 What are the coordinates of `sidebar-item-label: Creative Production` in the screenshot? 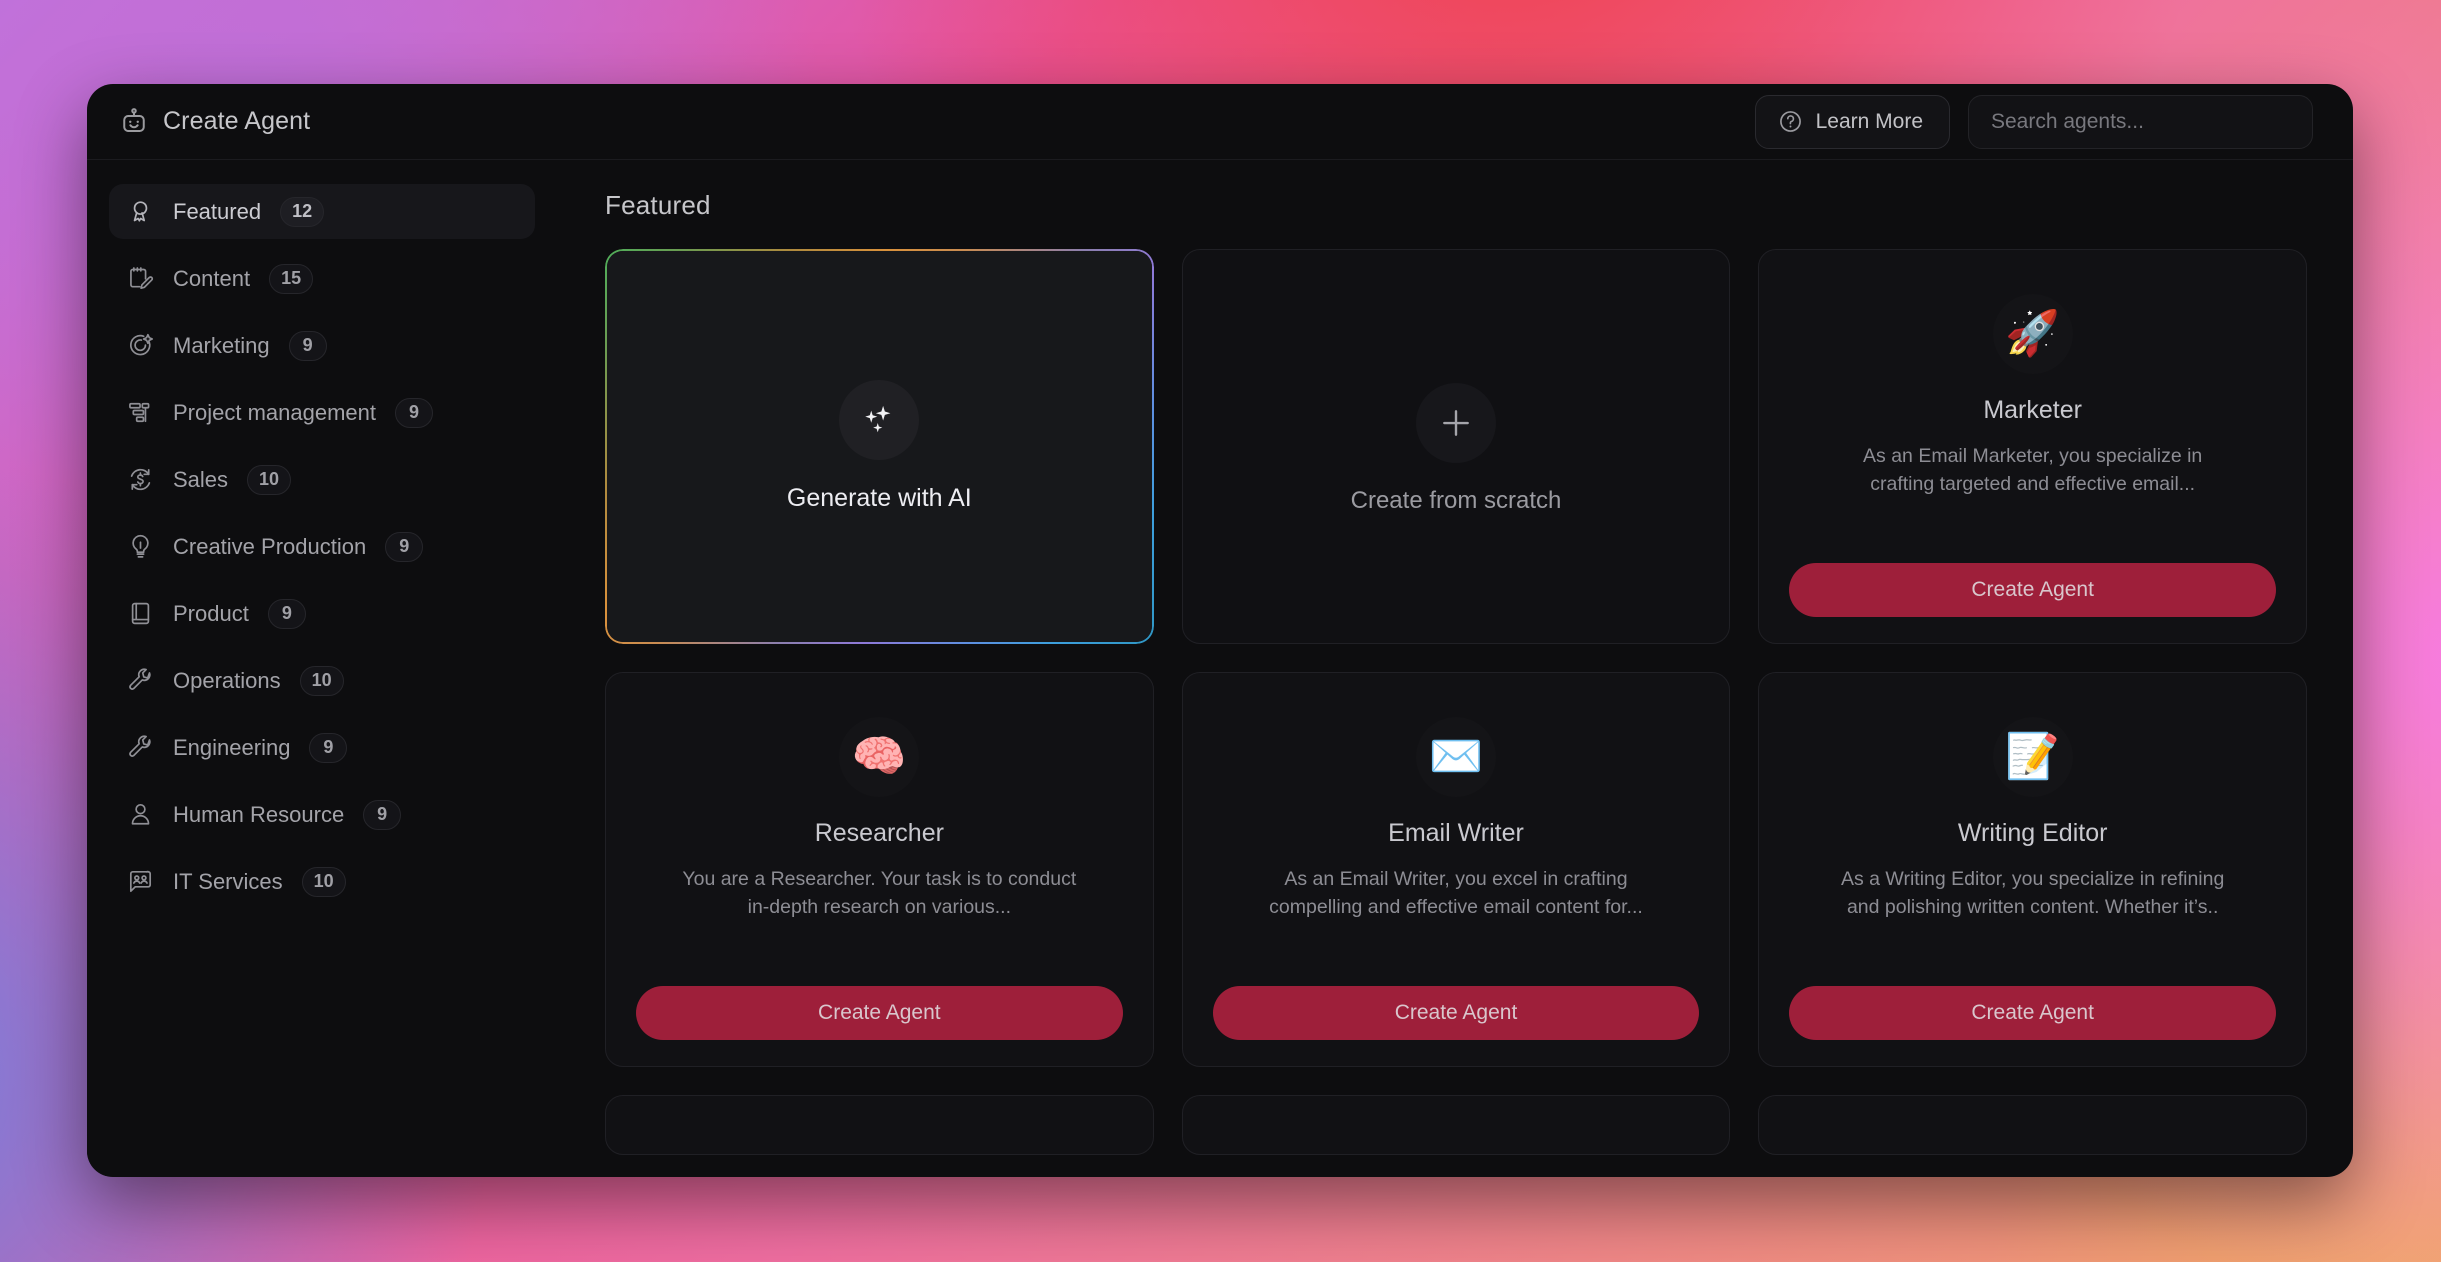 It's located at (270, 546).